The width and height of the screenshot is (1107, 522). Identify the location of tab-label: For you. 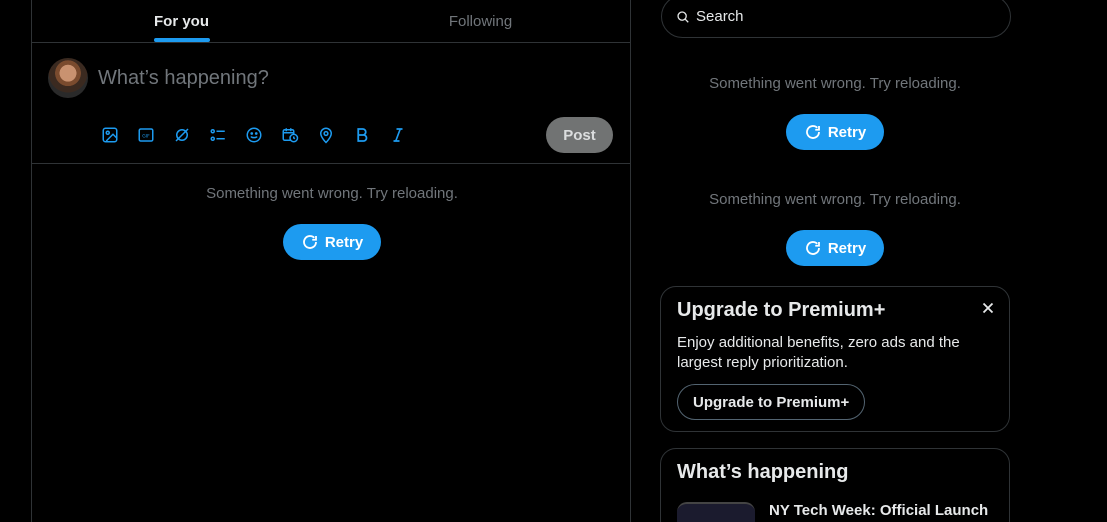
(181, 21).